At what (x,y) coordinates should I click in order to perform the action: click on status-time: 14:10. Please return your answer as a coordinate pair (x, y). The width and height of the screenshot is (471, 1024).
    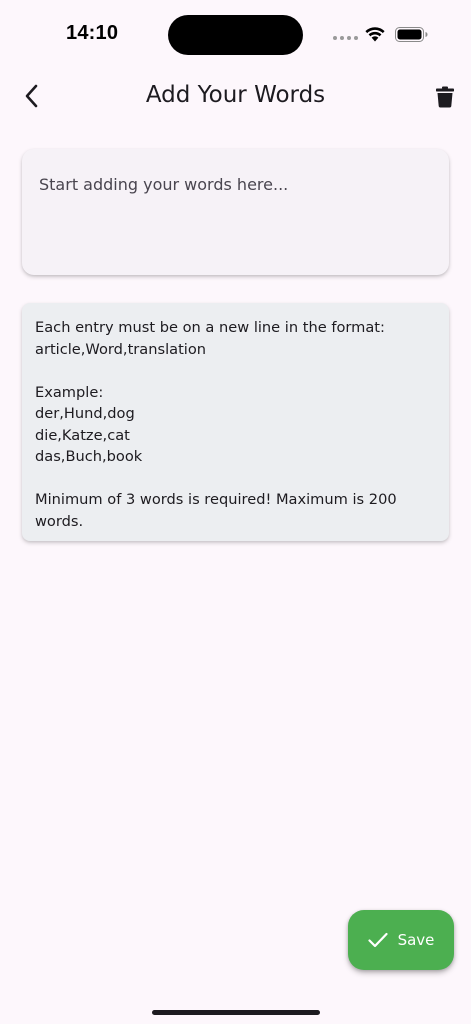
    Looking at the image, I should click on (92, 33).